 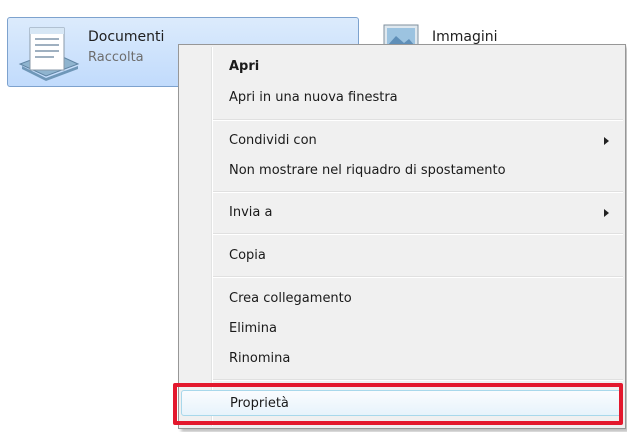 What do you see at coordinates (402, 213) in the screenshot?
I see `menu-item-invia-a: Invia a` at bounding box center [402, 213].